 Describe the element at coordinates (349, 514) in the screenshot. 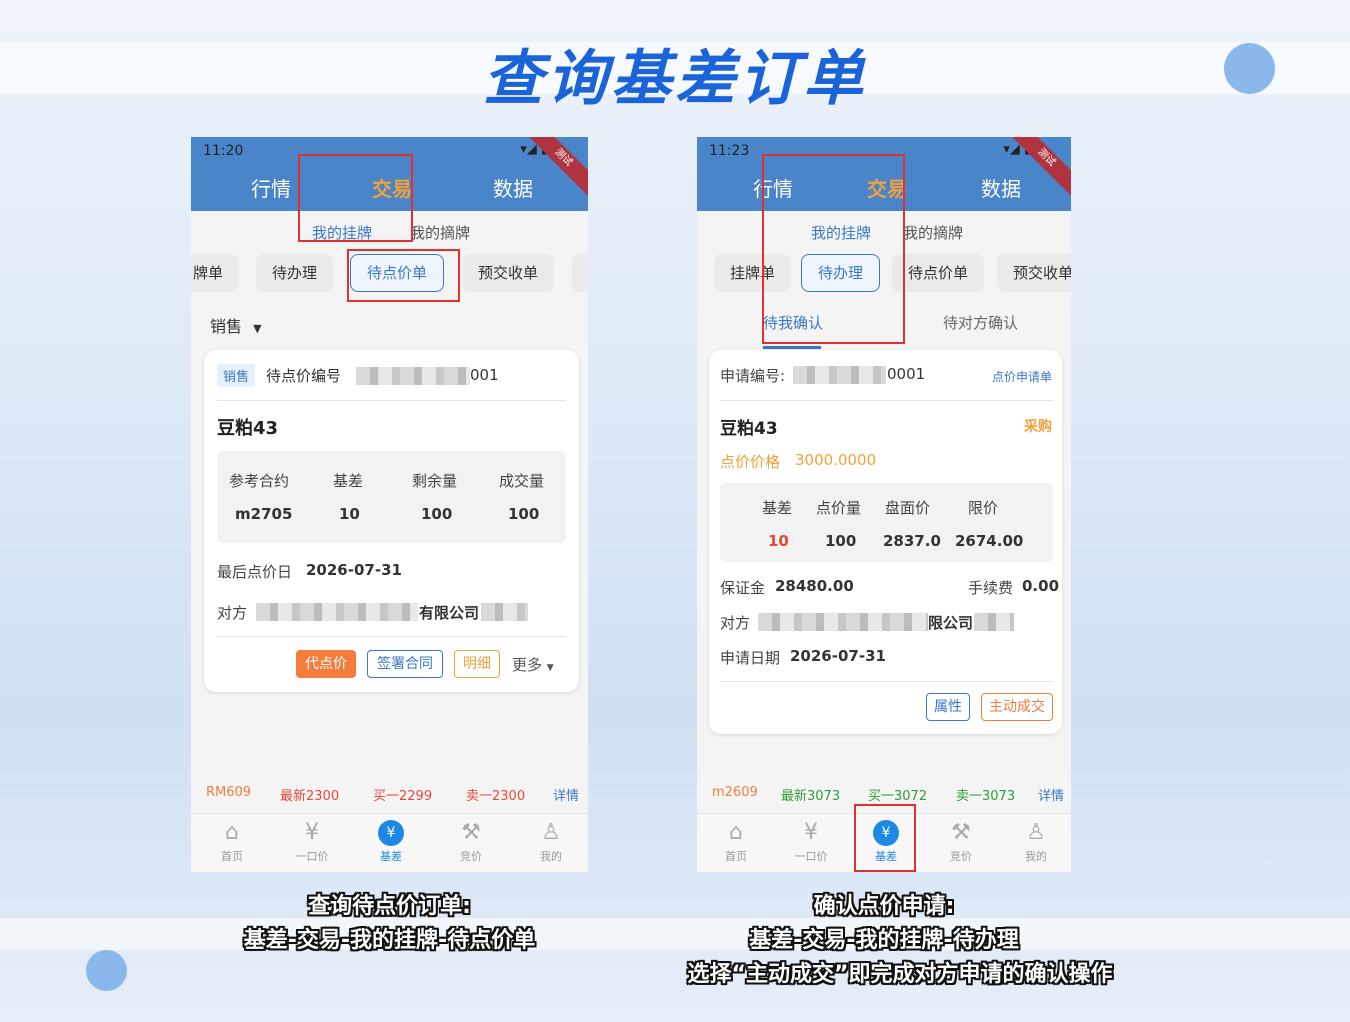

I see `col-value-basis: 10` at that location.